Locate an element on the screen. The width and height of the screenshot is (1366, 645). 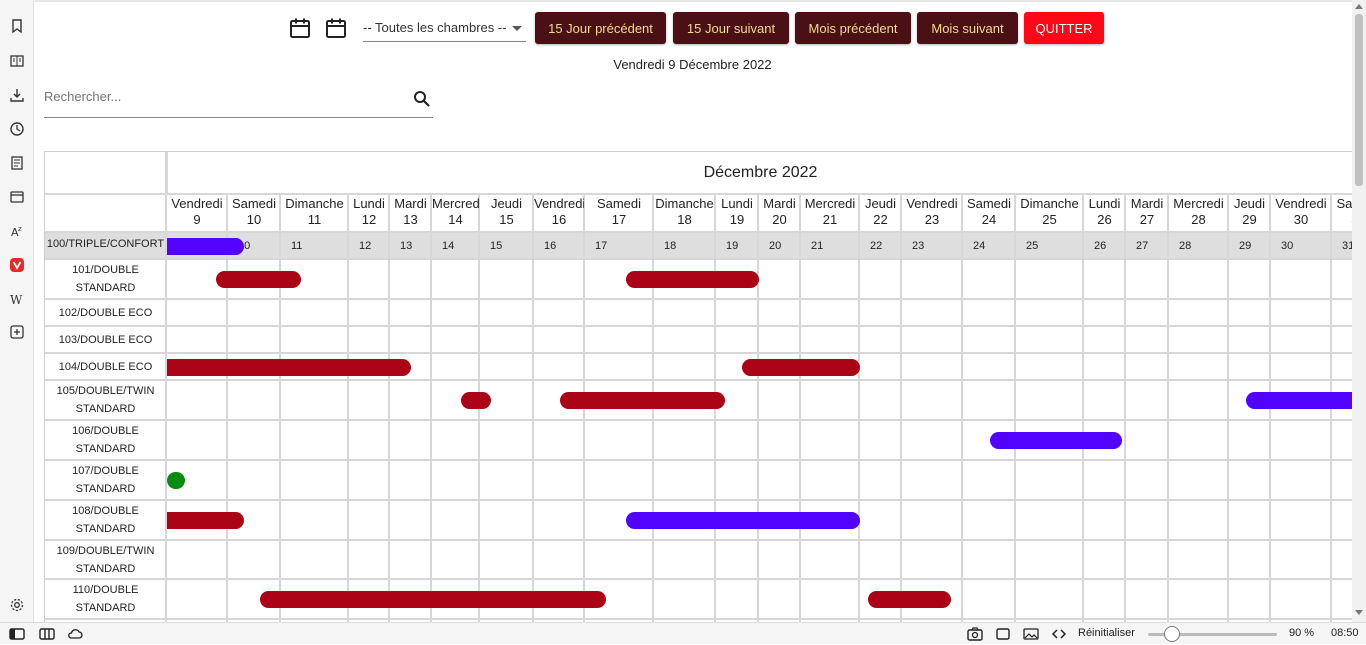
room-label: 110/DOUBLE STANDARD is located at coordinates (105, 599).